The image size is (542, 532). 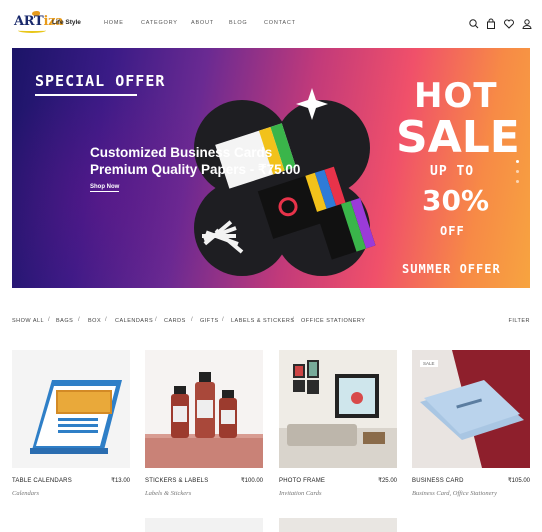 What do you see at coordinates (159, 23) in the screenshot?
I see `nav-category: CATEGORY` at bounding box center [159, 23].